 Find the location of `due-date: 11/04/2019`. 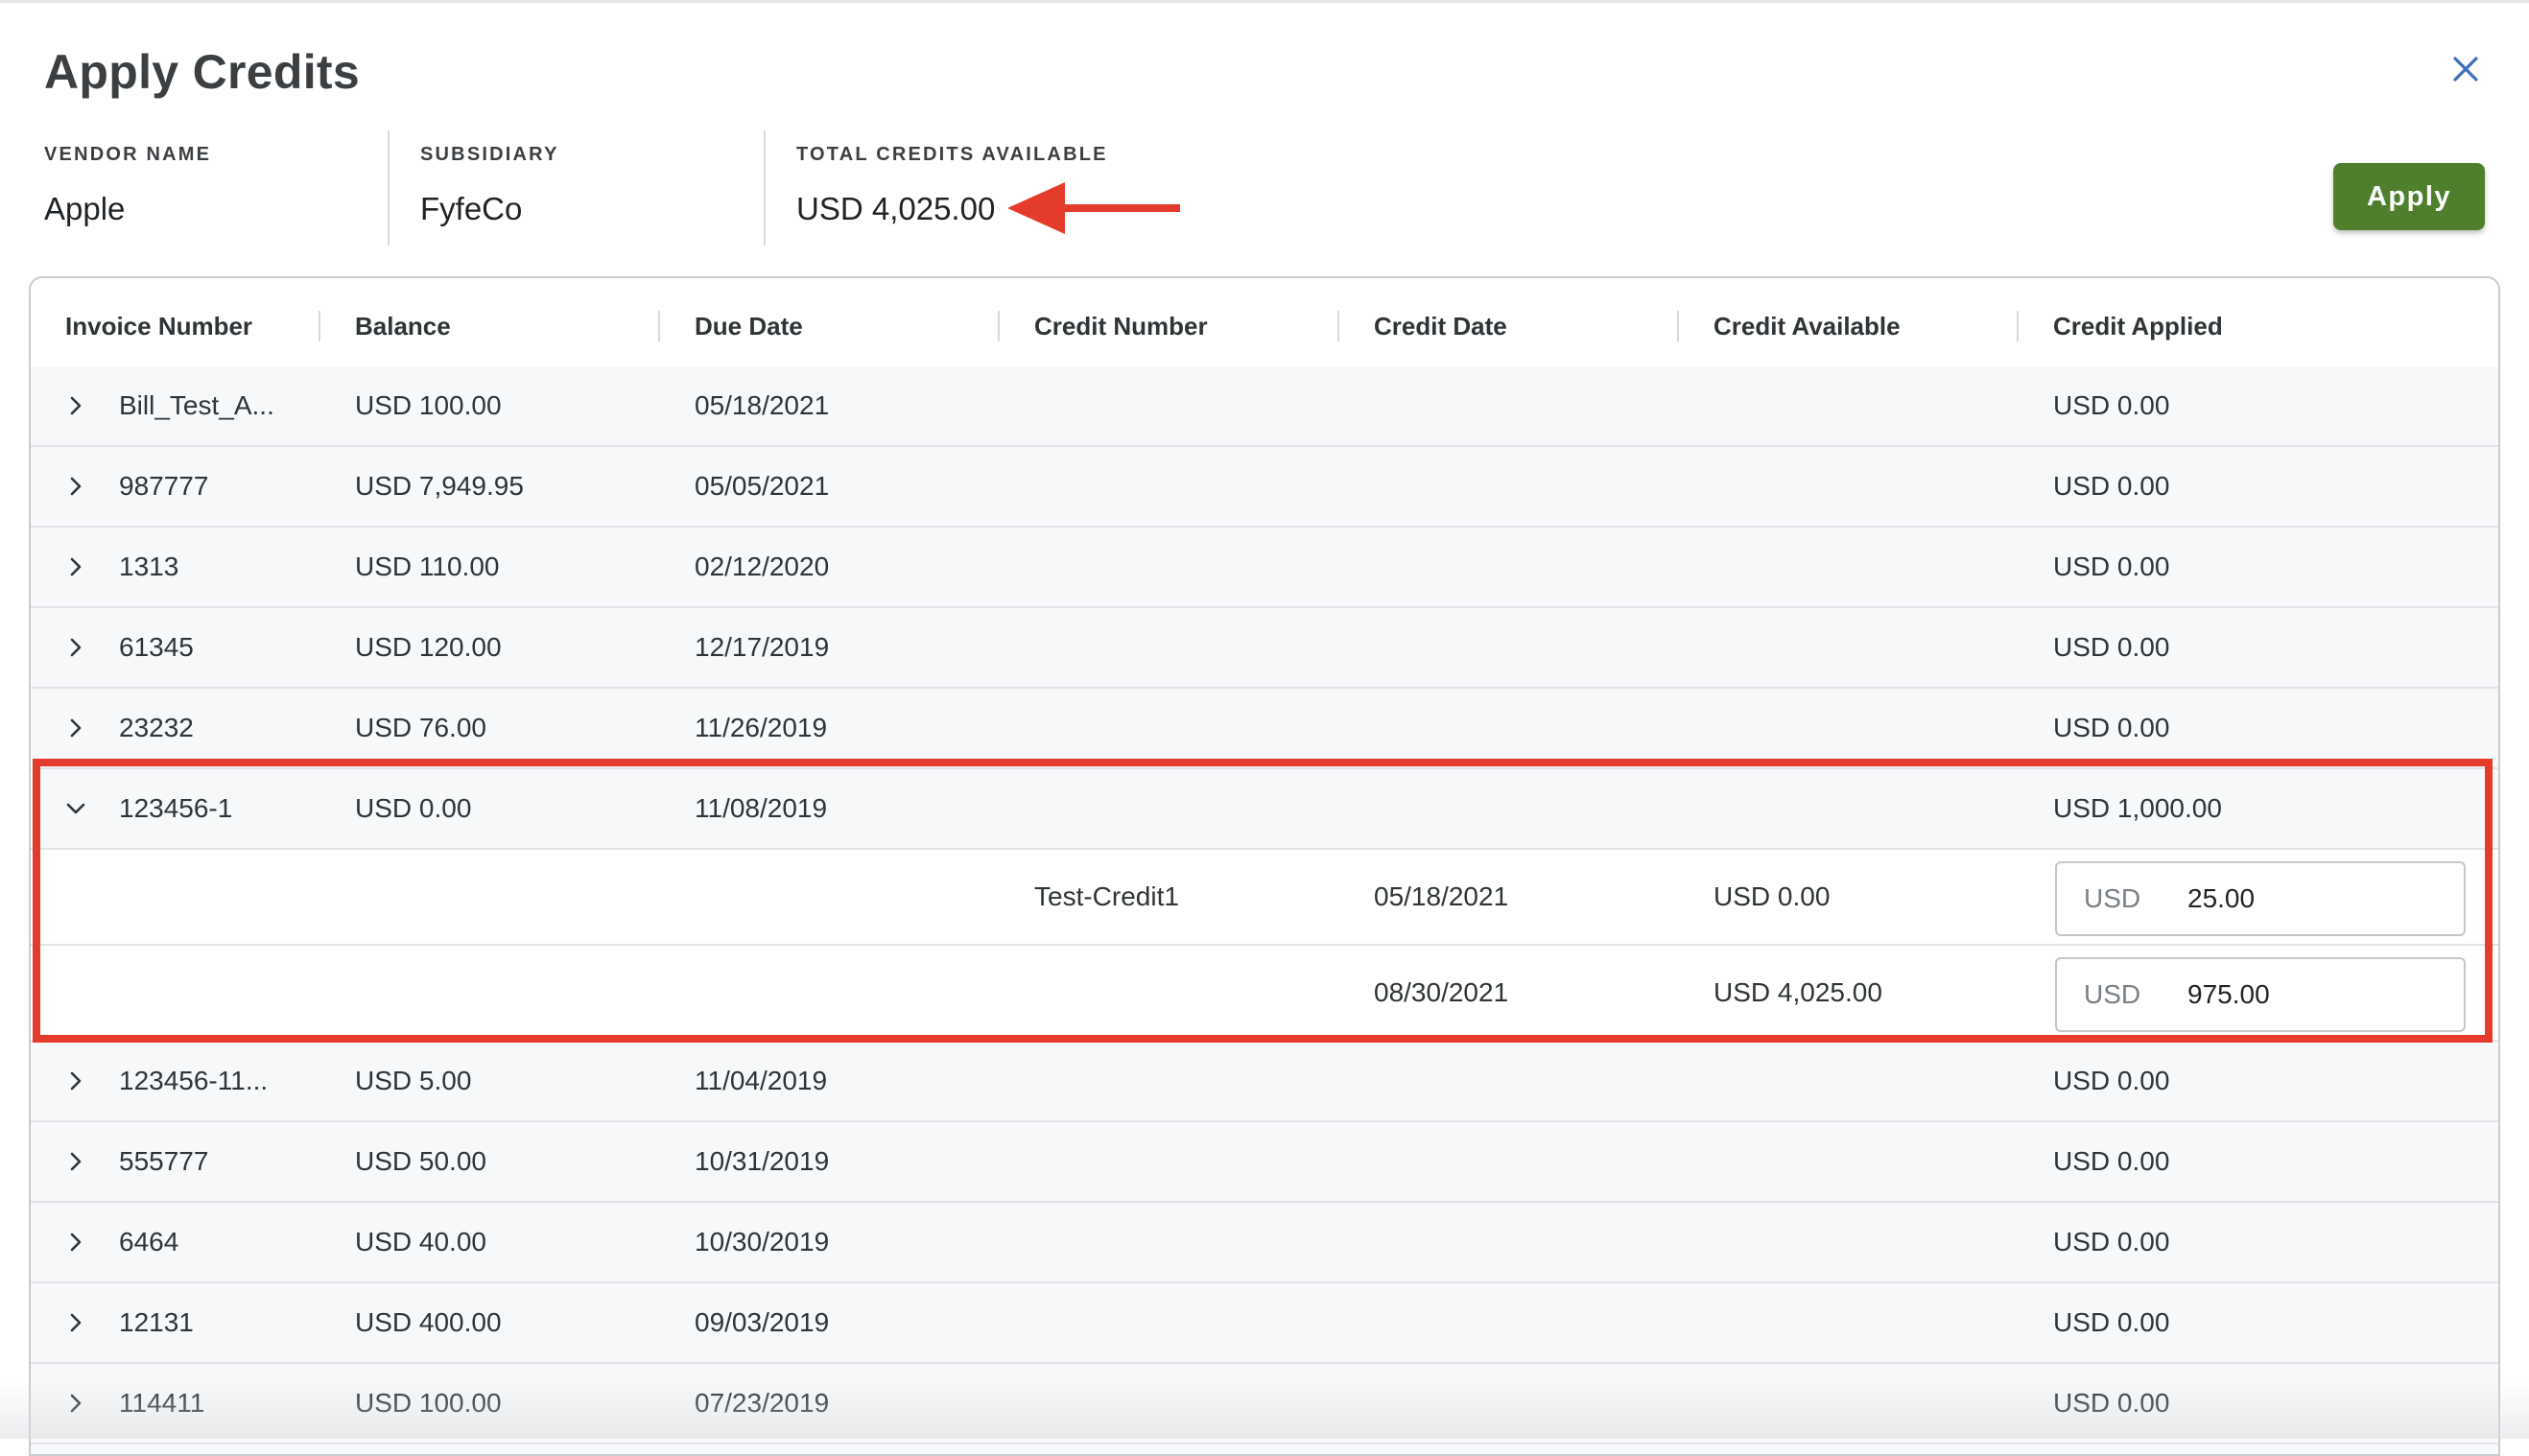

due-date: 11/04/2019 is located at coordinates (761, 1081).